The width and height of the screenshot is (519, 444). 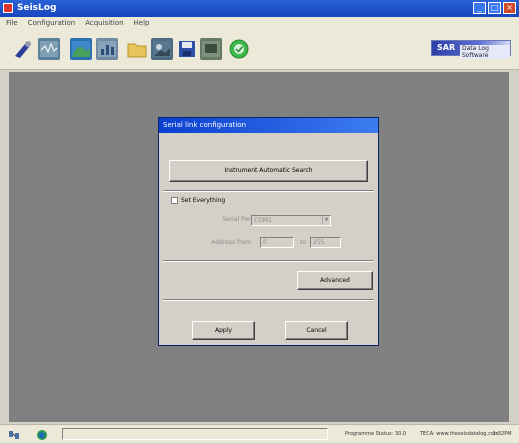 What do you see at coordinates (237, 219) in the screenshot?
I see `serial-port-label: Serial Port` at bounding box center [237, 219].